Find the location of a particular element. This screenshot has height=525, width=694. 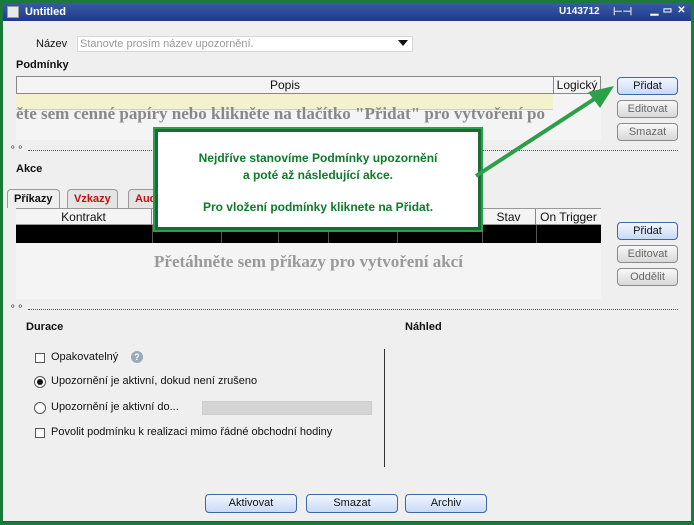

close-icon: ✕ is located at coordinates (681, 11).